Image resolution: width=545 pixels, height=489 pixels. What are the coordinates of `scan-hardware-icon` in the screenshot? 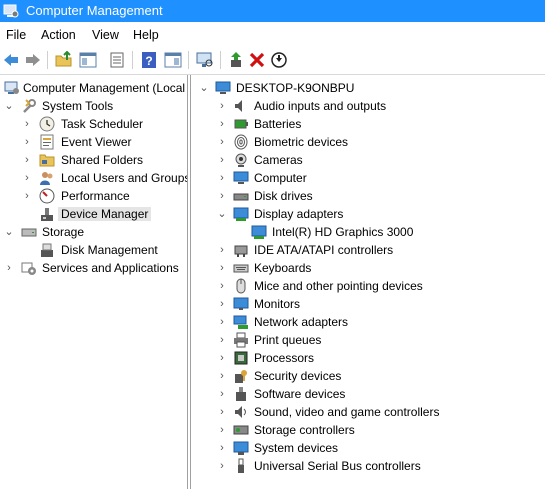 It's located at (205, 60).